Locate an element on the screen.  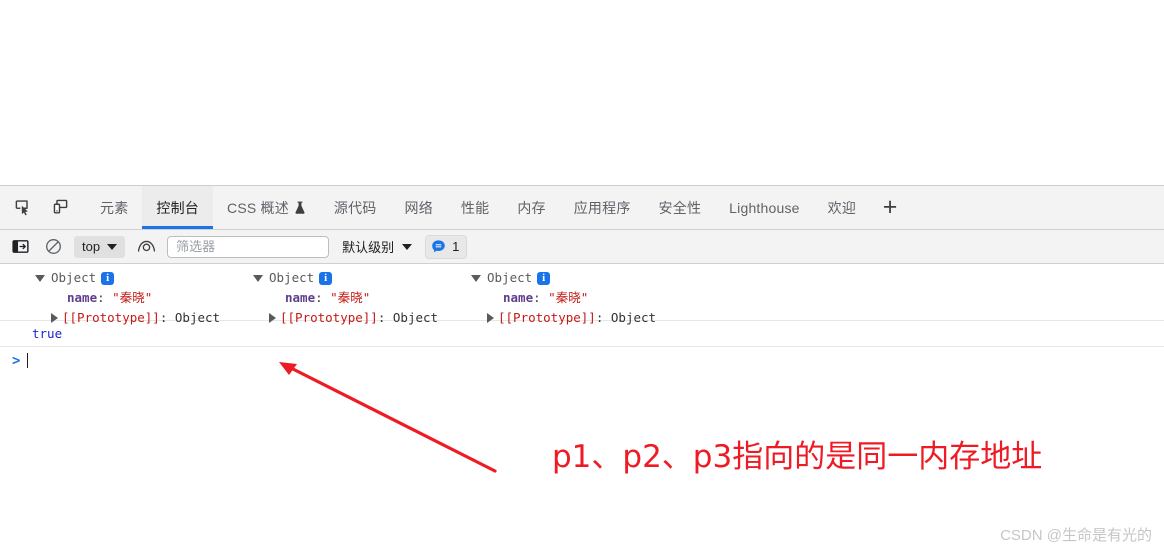
tab-label: 安全性 is located at coordinates (680, 207).